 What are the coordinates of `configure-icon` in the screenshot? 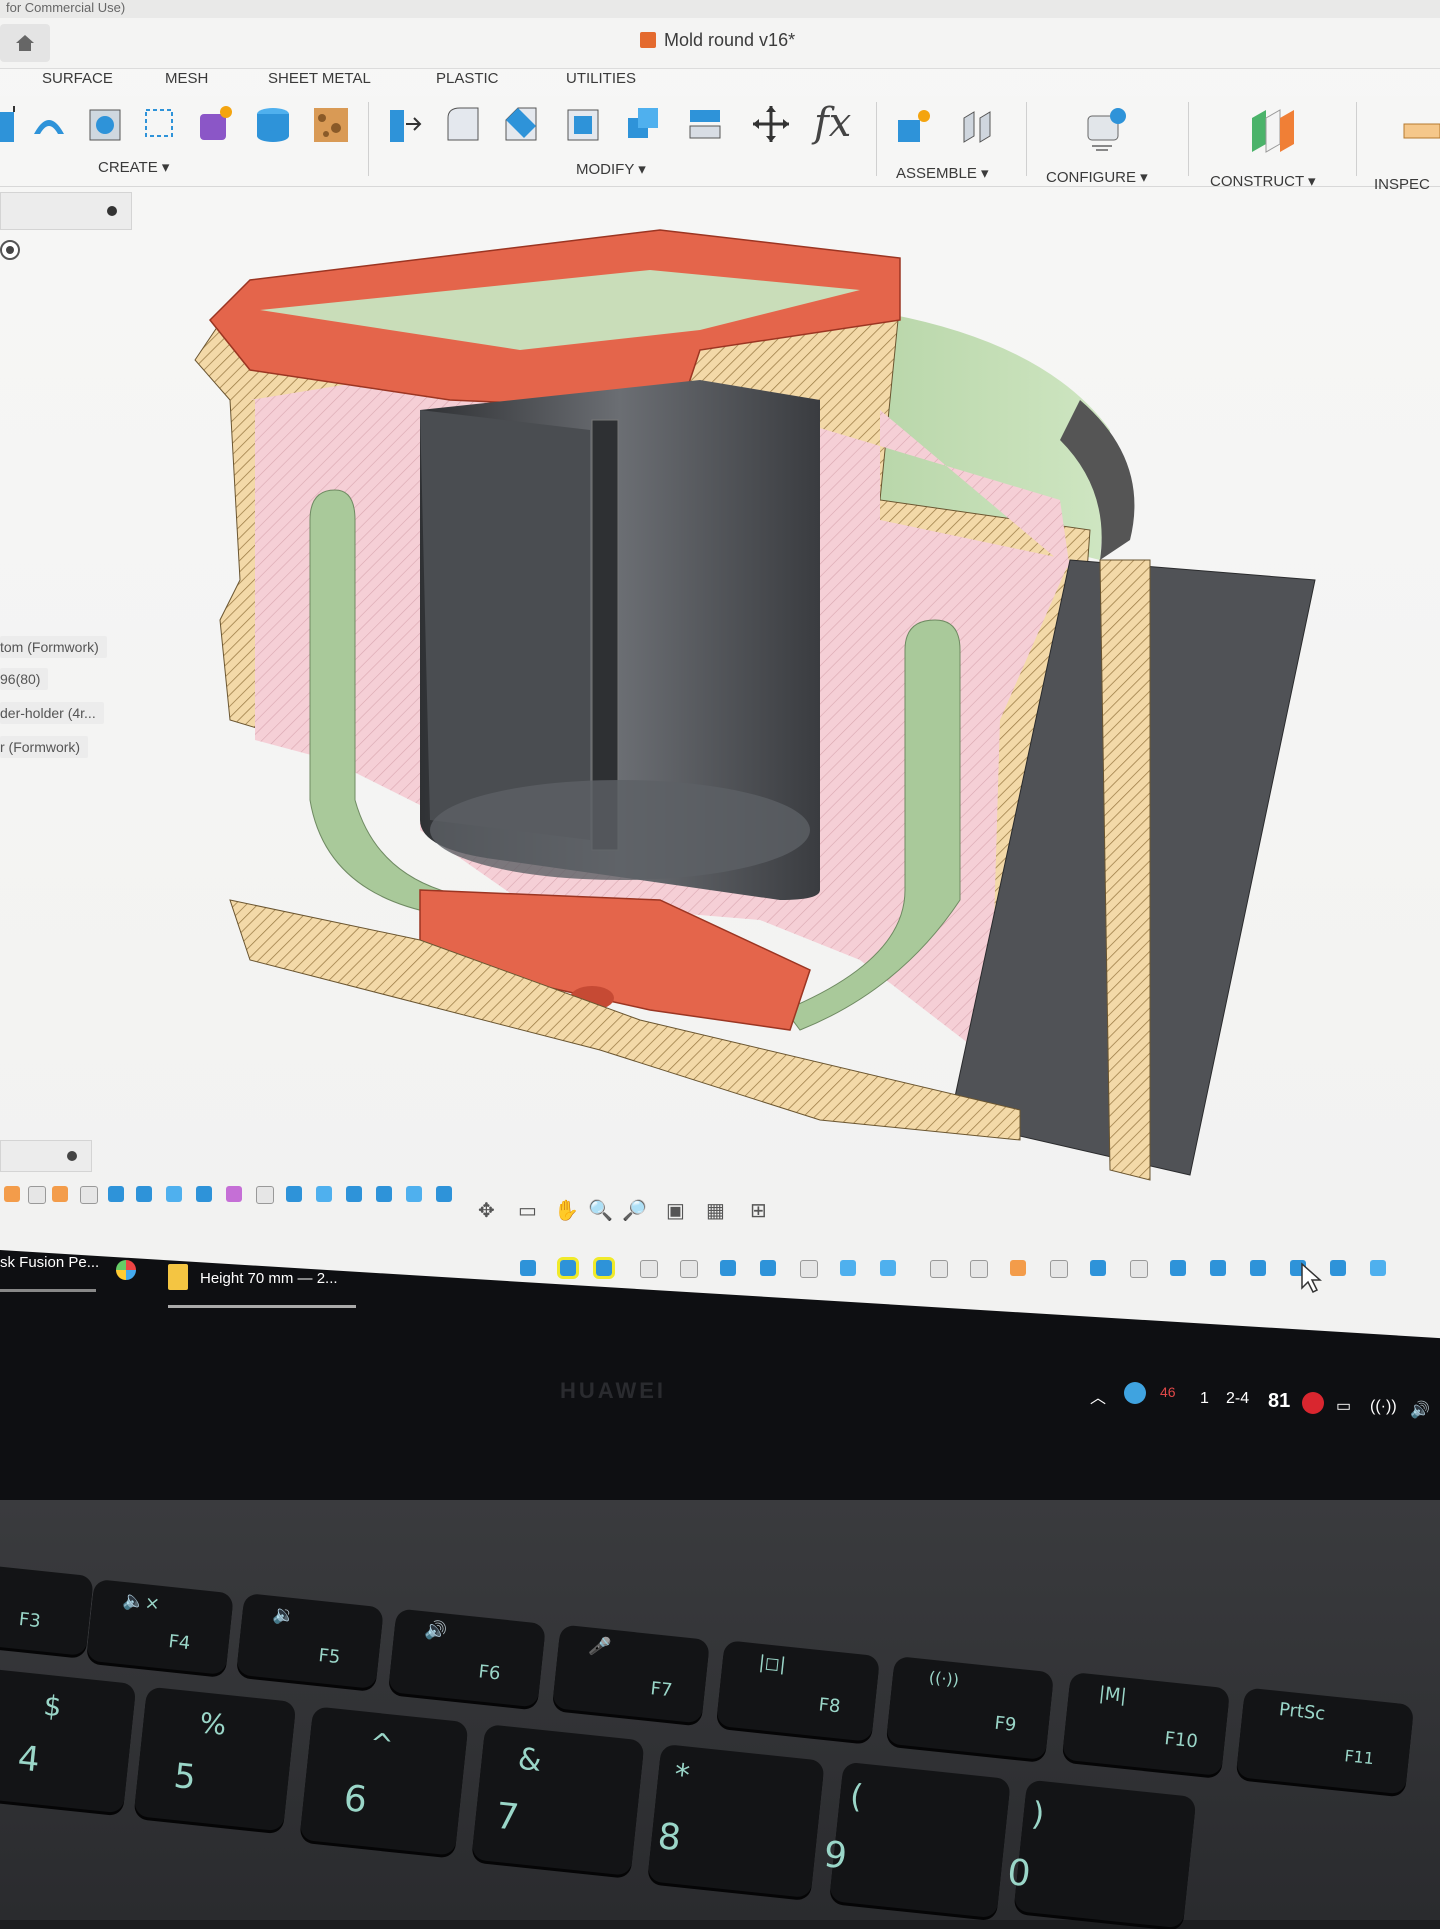 It's located at (1106, 129).